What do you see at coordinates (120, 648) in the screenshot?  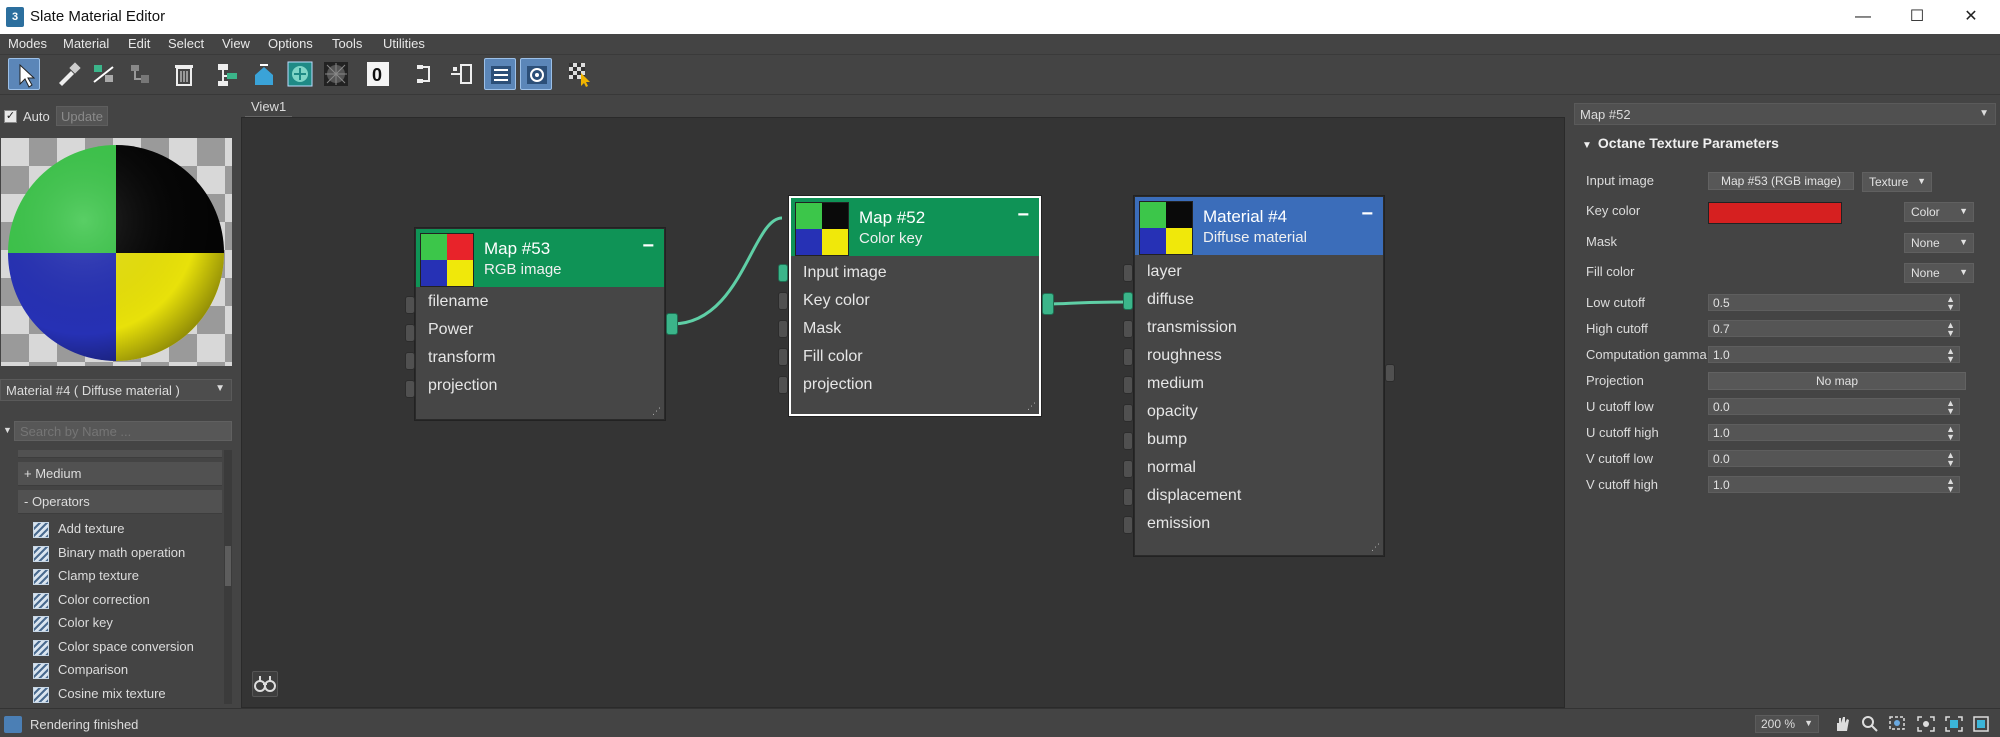 I see `list-item: Color space conversion` at bounding box center [120, 648].